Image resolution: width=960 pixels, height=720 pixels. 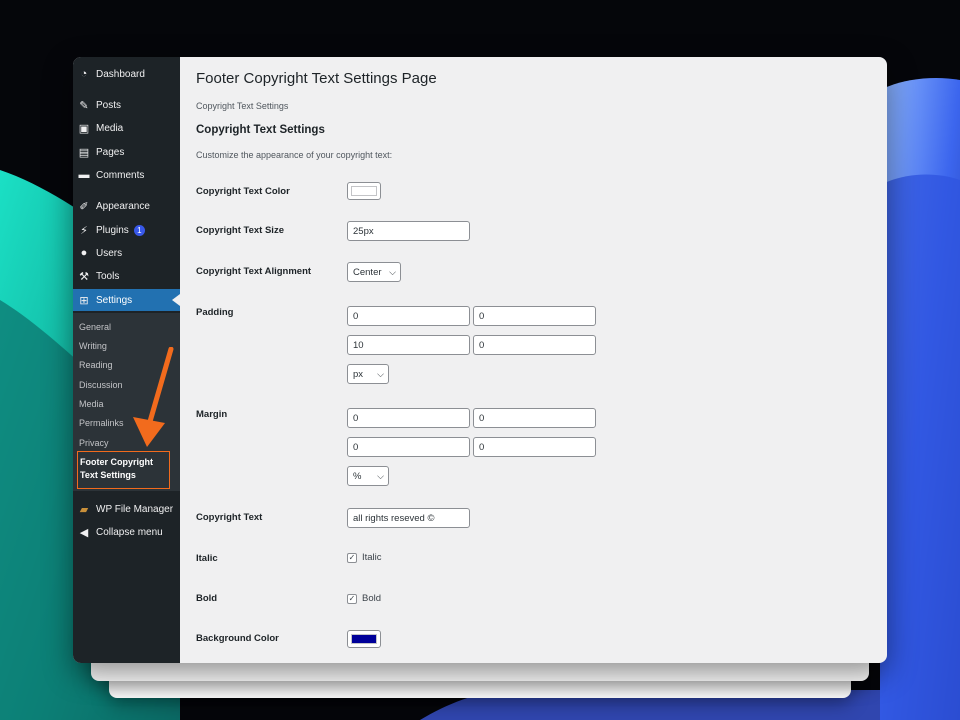 What do you see at coordinates (243, 191) in the screenshot?
I see `text-color-label: Copyright Text Color` at bounding box center [243, 191].